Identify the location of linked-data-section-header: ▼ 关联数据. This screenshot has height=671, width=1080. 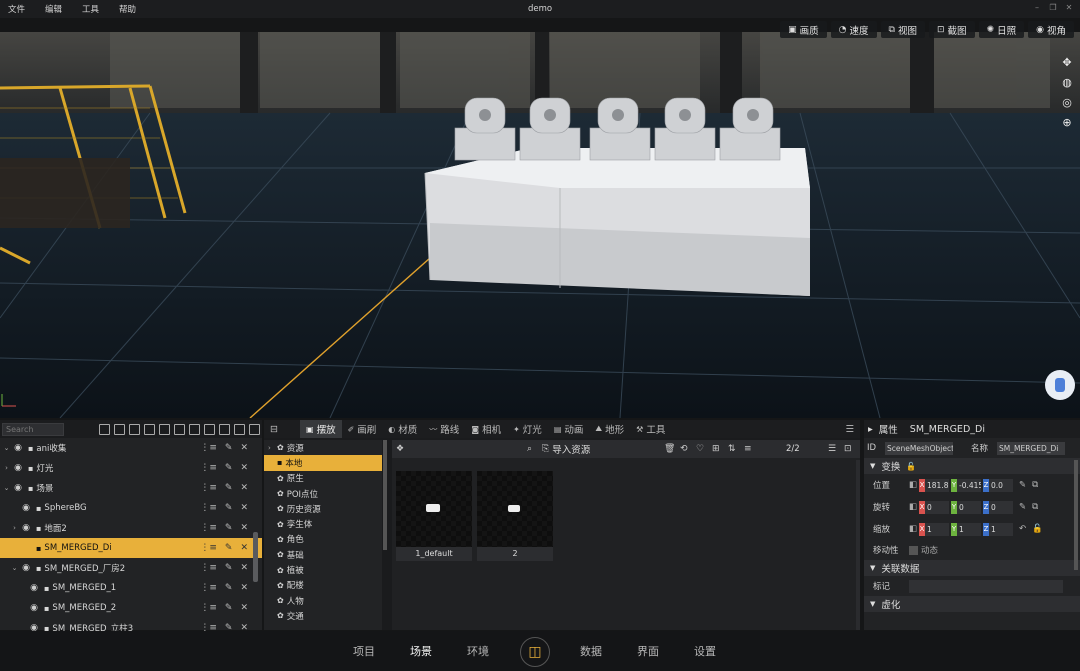
(972, 568).